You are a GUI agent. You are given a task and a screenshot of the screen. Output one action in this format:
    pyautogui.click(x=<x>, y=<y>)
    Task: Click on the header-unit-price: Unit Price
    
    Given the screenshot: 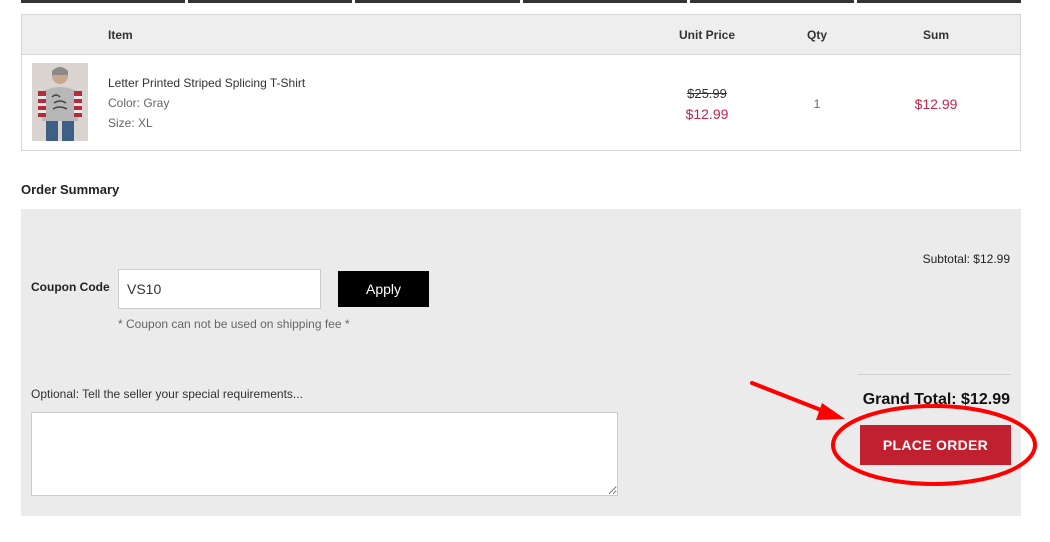 What is the action you would take?
    pyautogui.click(x=706, y=35)
    